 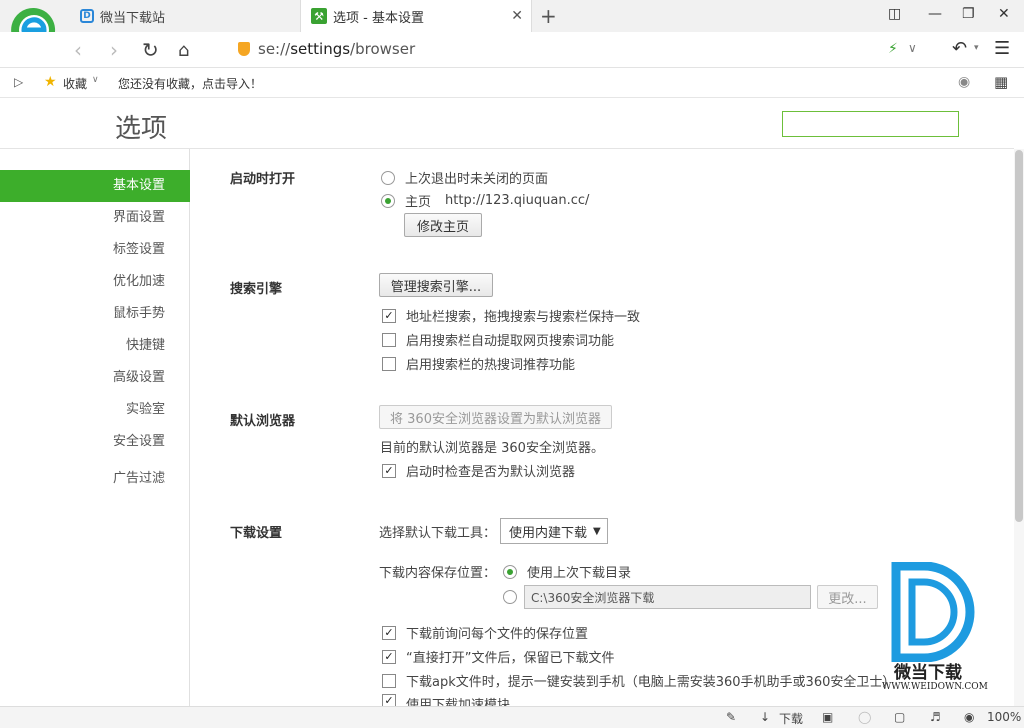 What do you see at coordinates (523, 317) in the screenshot?
I see `option-label: 地址栏搜索，拖拽搜索与搜索栏保持一致` at bounding box center [523, 317].